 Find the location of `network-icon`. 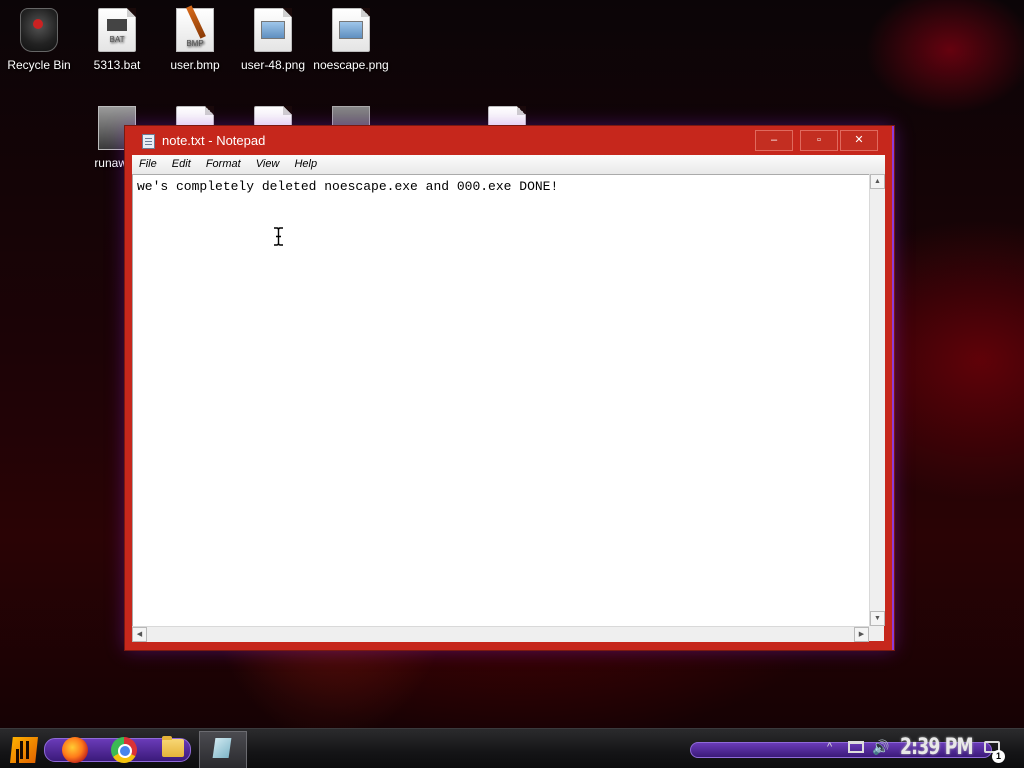

network-icon is located at coordinates (856, 747).